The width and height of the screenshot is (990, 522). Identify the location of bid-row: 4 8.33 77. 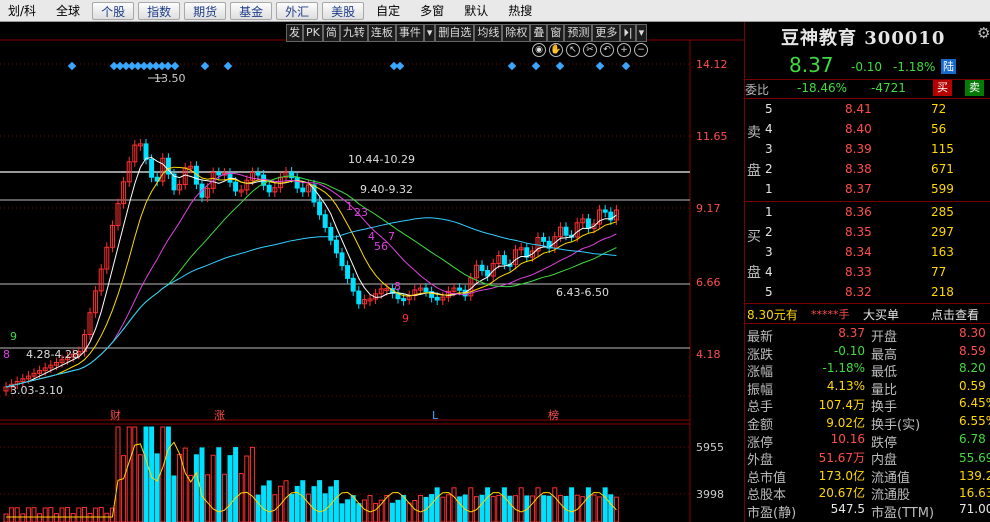
(867, 273).